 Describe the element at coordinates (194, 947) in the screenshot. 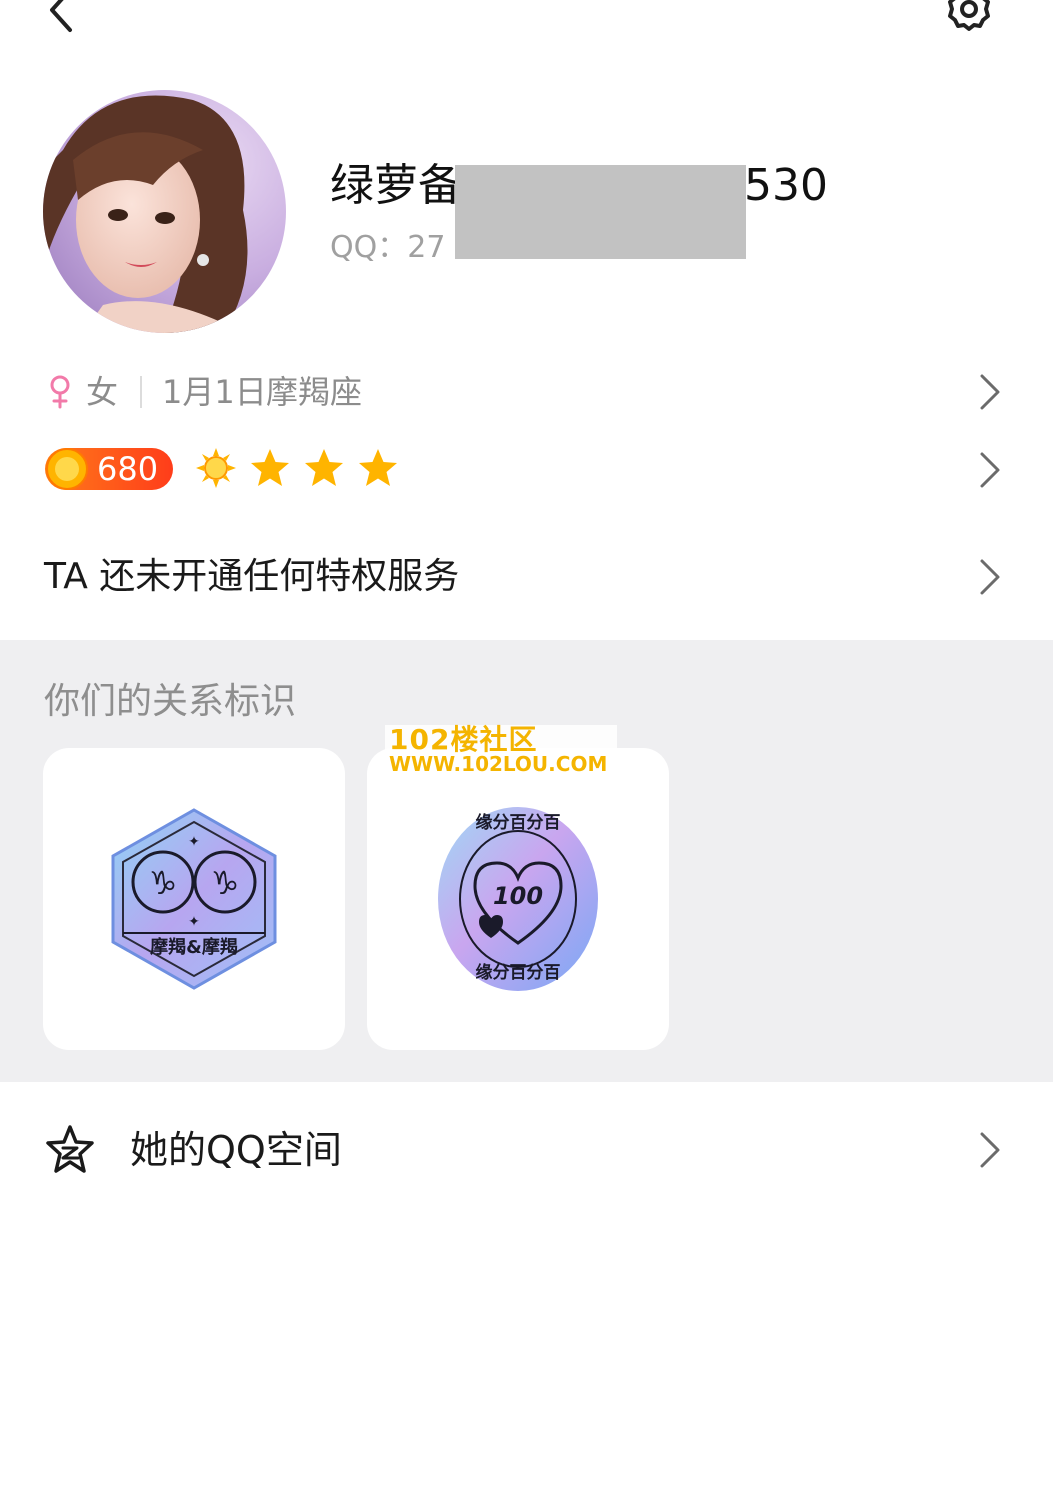

I see `constellation-badge-label: 摩羯&摩羯` at that location.